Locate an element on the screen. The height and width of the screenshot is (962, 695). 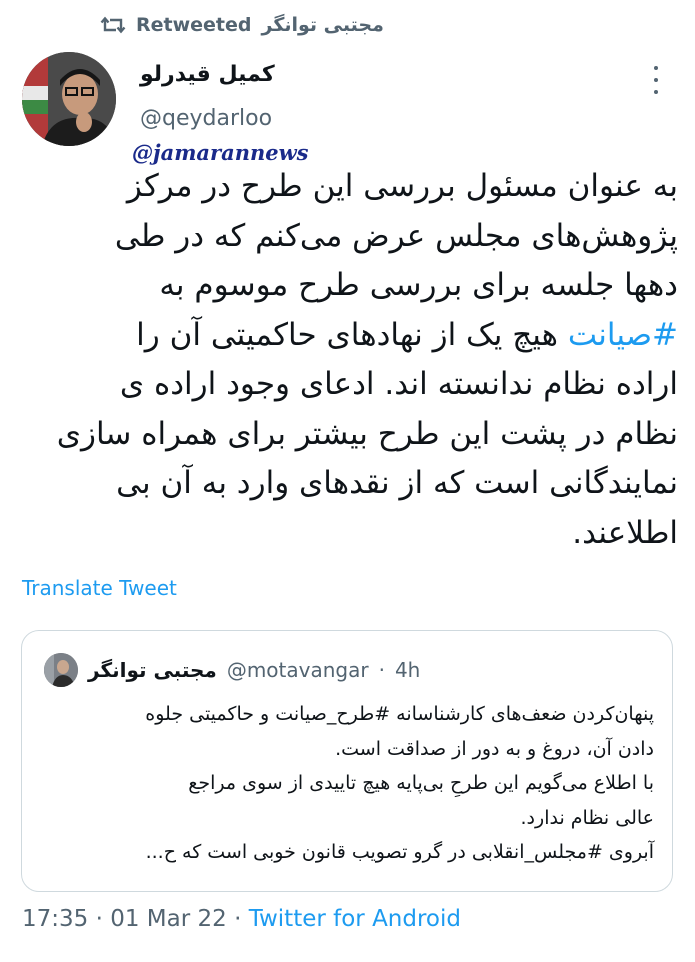
tweet-line: به عنوان مسئول بررسی این طرح در مرکز is located at coordinates (402, 186).